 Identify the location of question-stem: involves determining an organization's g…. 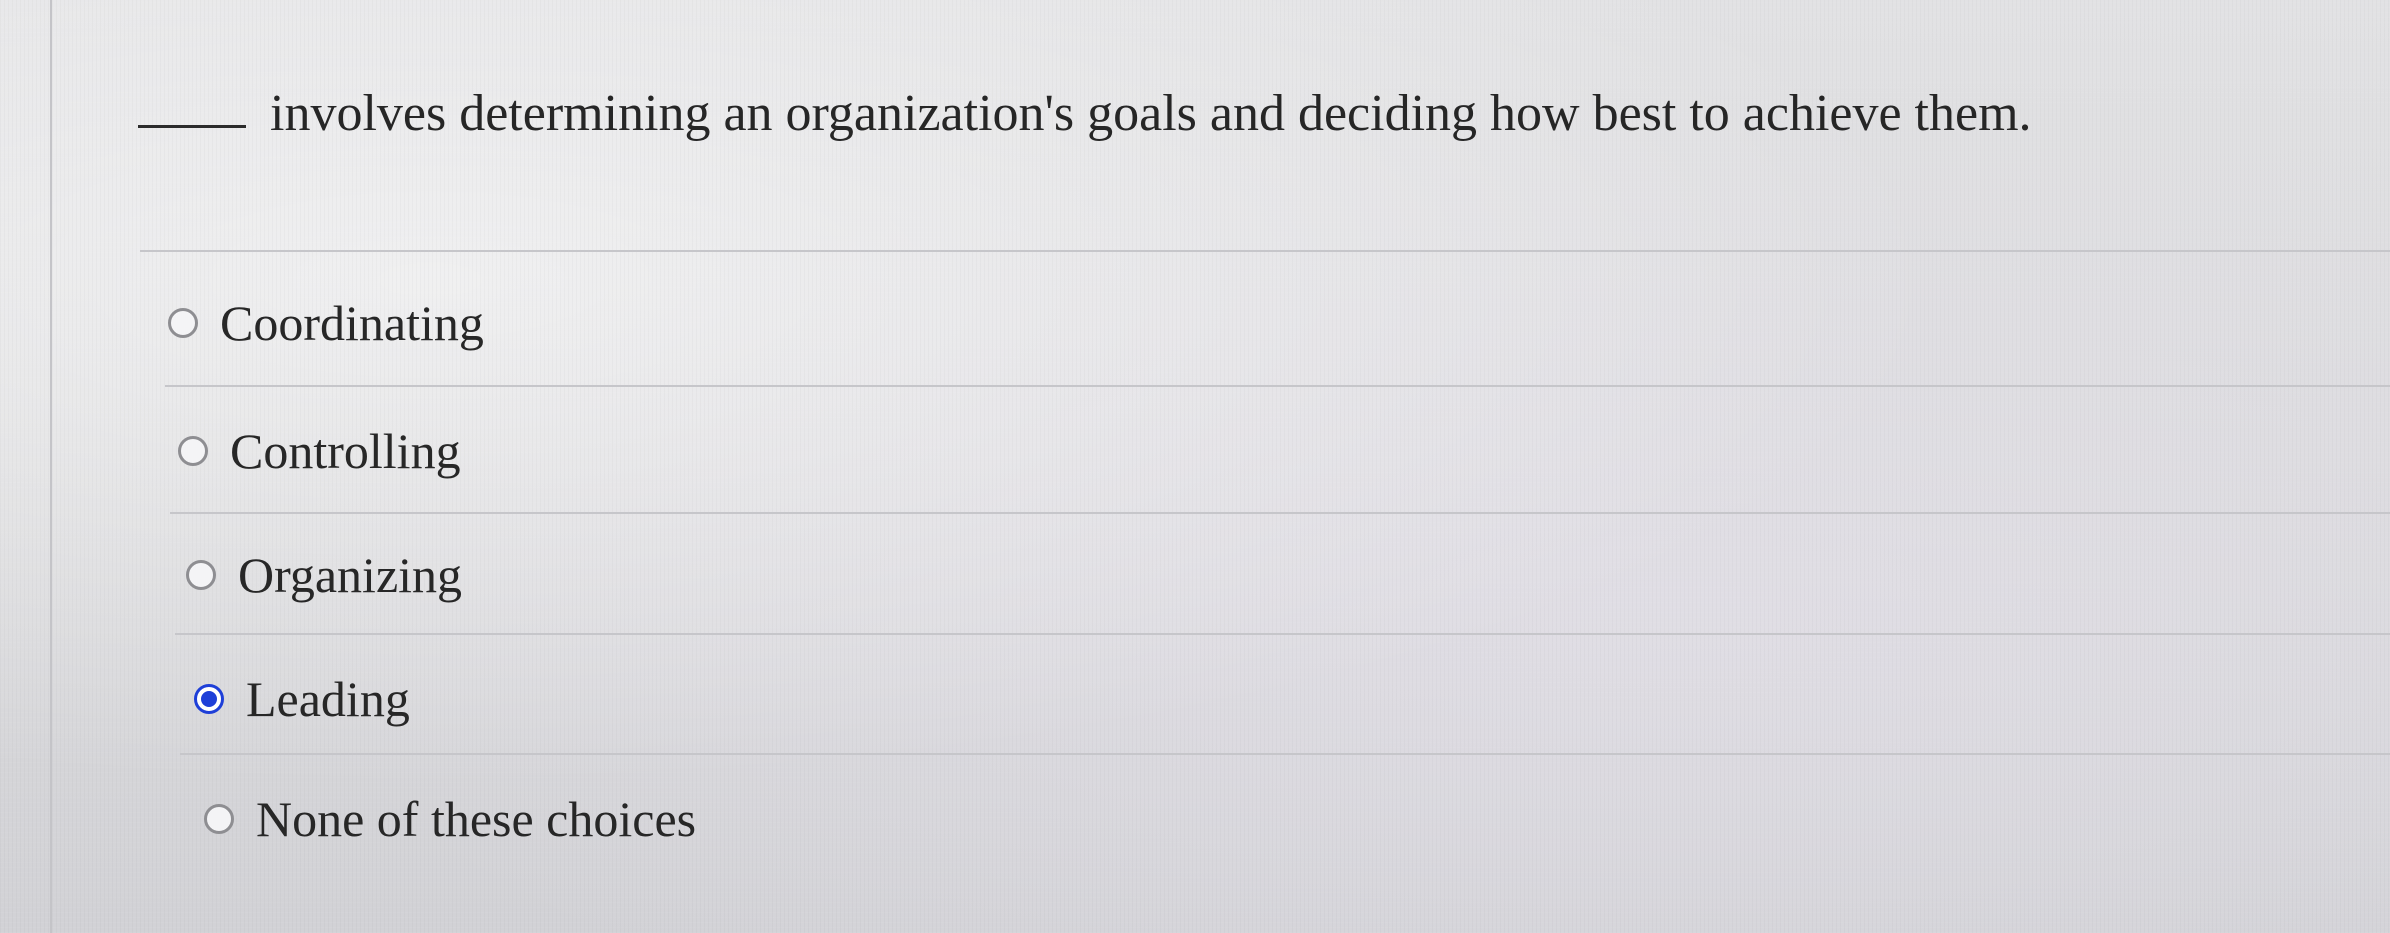
(1085, 114).